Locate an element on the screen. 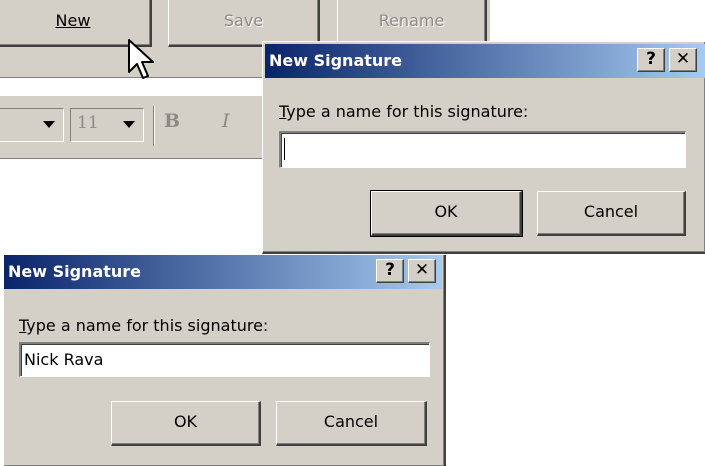 This screenshot has width=705, height=466. rename-button-label: Rename is located at coordinates (411, 20).